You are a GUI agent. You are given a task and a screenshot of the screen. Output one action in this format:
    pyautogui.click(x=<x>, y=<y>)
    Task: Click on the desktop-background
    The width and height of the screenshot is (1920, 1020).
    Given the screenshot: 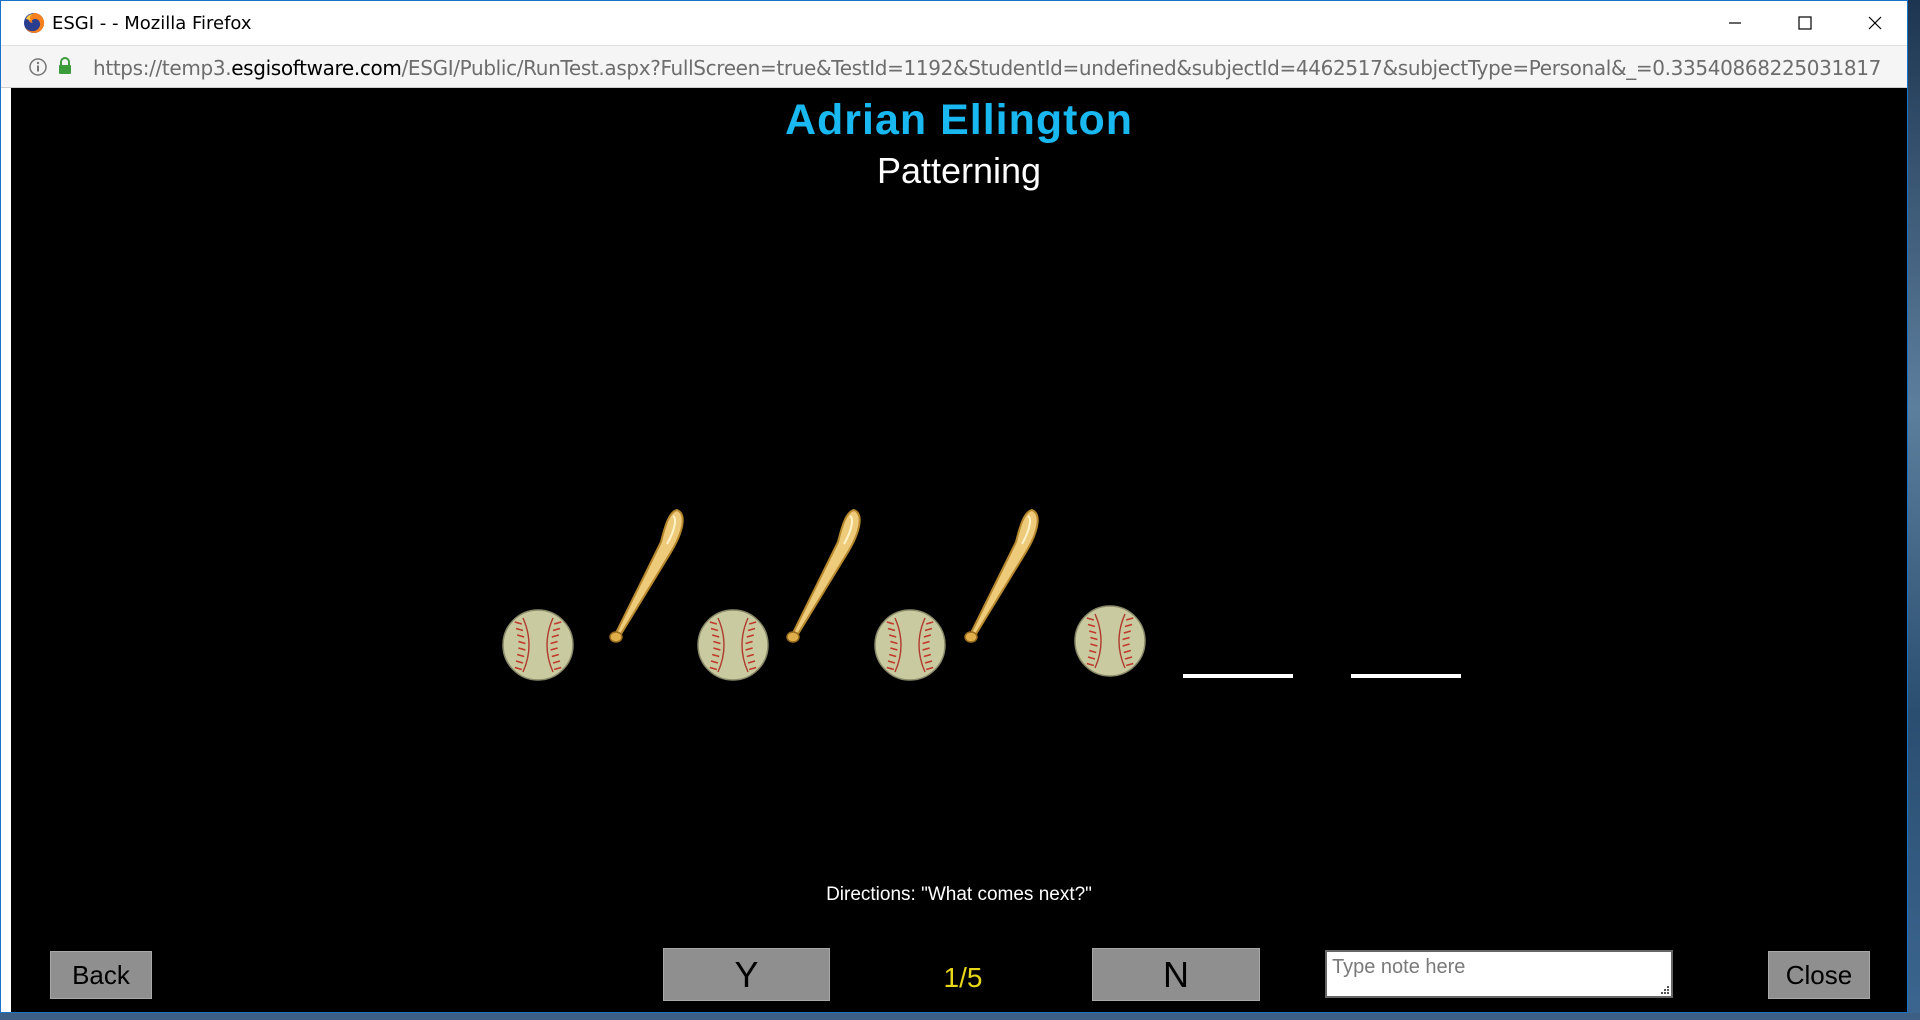 What is the action you would take?
    pyautogui.click(x=1914, y=510)
    